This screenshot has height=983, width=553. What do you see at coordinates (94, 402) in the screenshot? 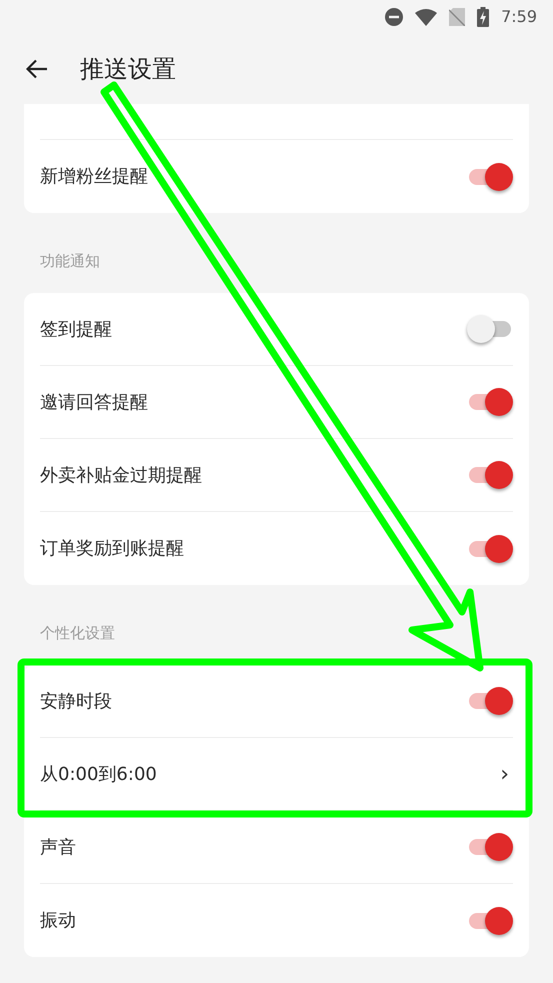
I see `setting-label: 邀请回答提醒` at bounding box center [94, 402].